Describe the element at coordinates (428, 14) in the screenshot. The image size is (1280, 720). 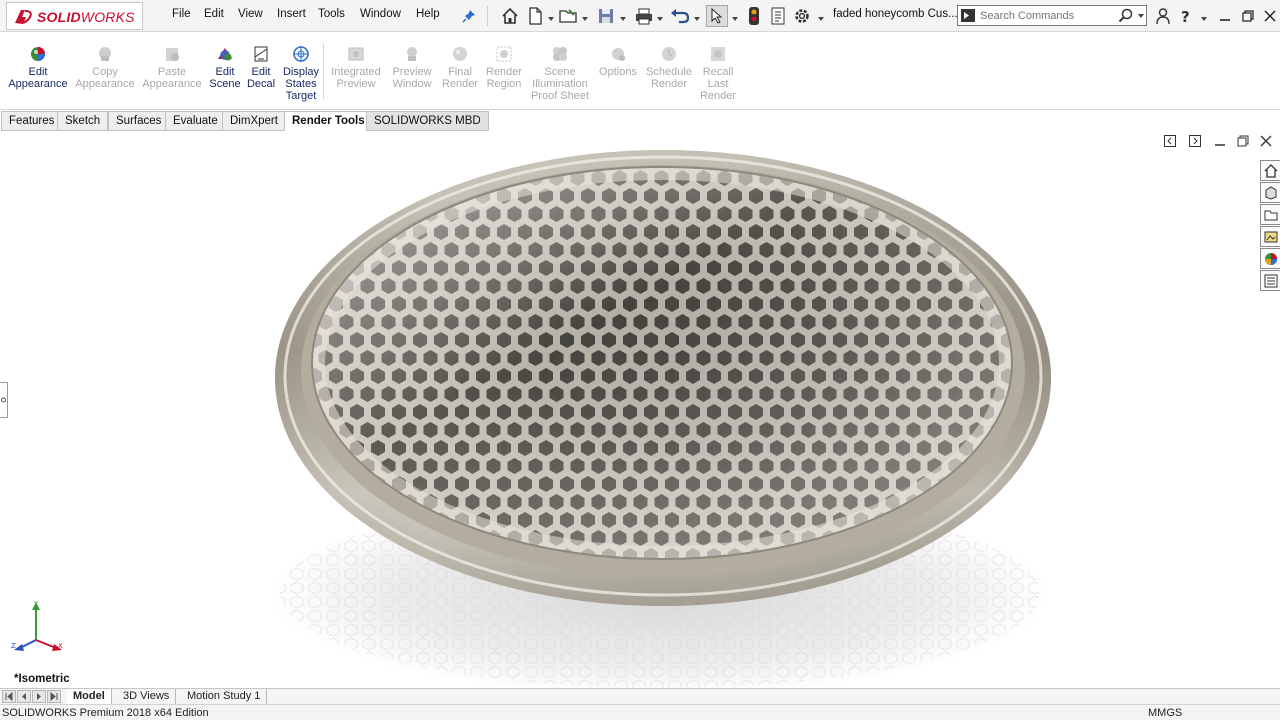
I see `menu-help: Help` at that location.